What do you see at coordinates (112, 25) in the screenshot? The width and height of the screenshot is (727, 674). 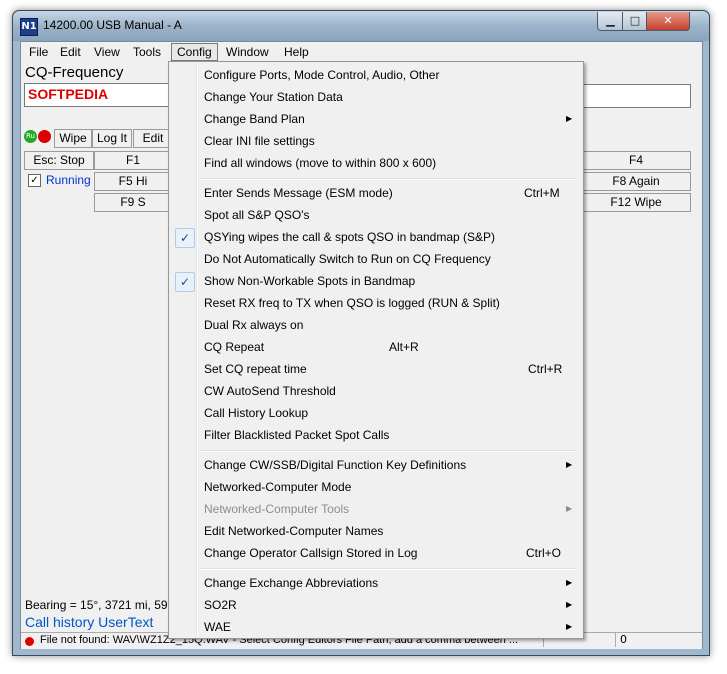 I see `window-title: 14200.00 USB Manual - A` at bounding box center [112, 25].